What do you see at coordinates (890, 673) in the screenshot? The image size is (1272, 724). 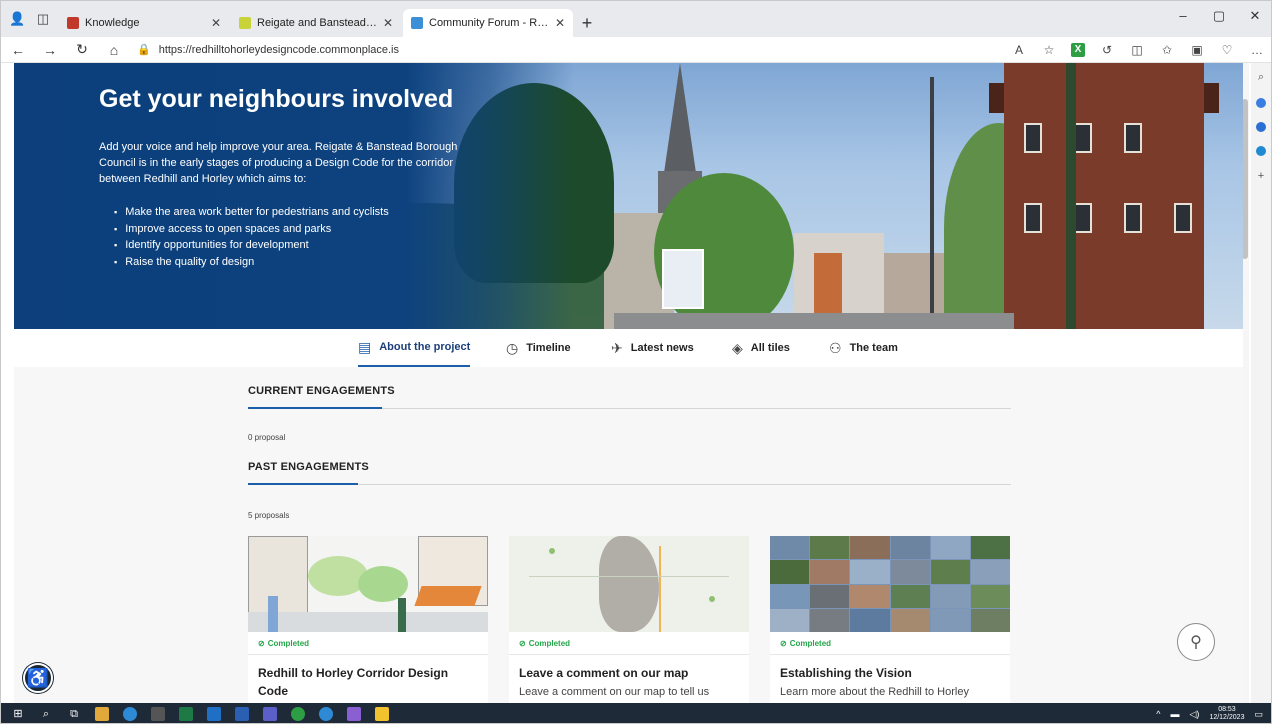 I see `card-title: Establishing the Vision` at bounding box center [890, 673].